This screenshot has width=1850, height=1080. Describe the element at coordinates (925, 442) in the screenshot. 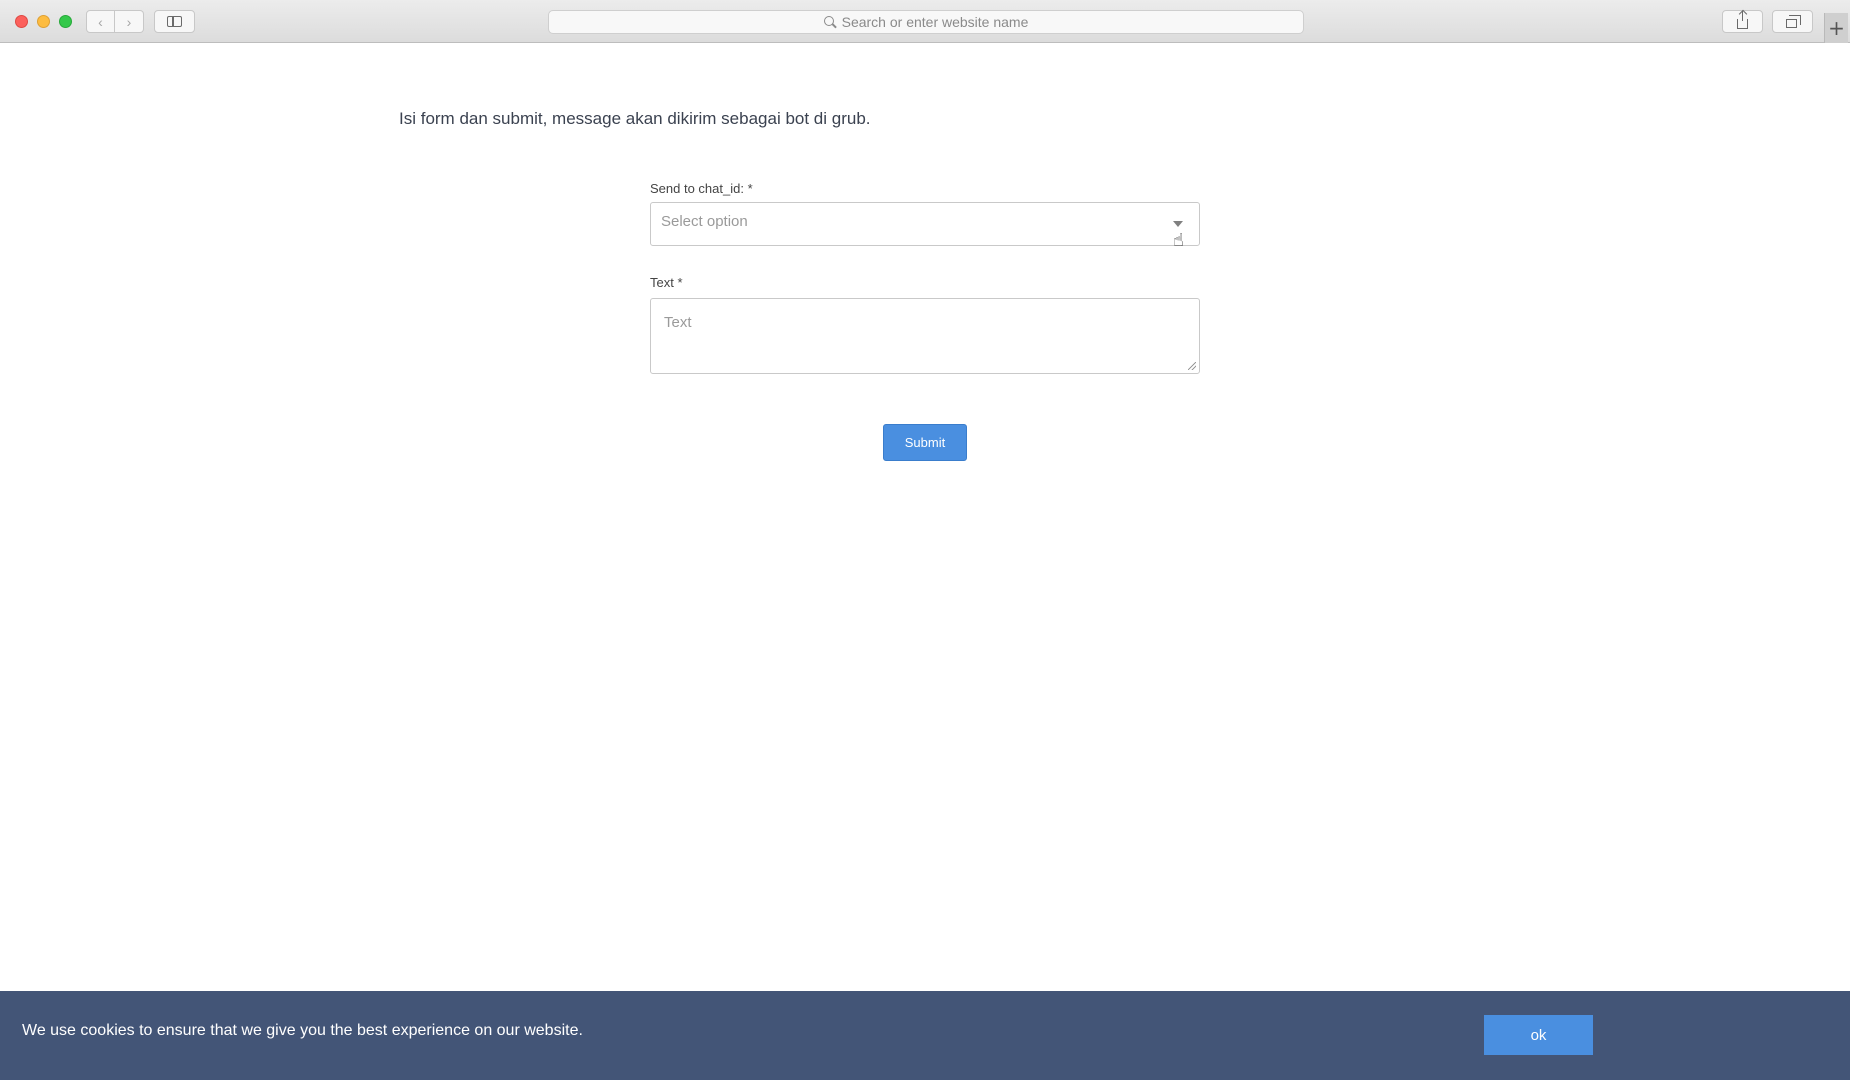

I see `submit-button: Submit` at that location.